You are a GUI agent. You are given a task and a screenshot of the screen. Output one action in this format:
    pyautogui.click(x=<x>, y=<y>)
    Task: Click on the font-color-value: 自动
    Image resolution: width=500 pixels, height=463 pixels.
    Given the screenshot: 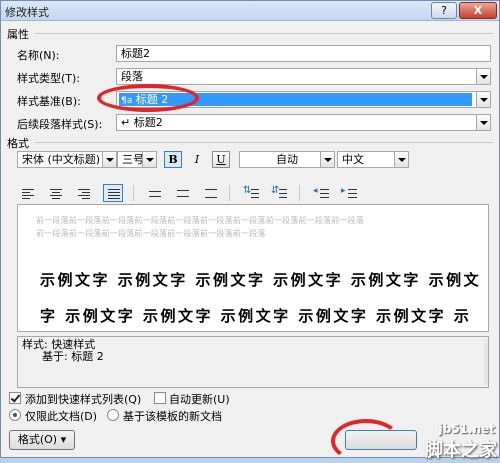 What is the action you would take?
    pyautogui.click(x=287, y=159)
    